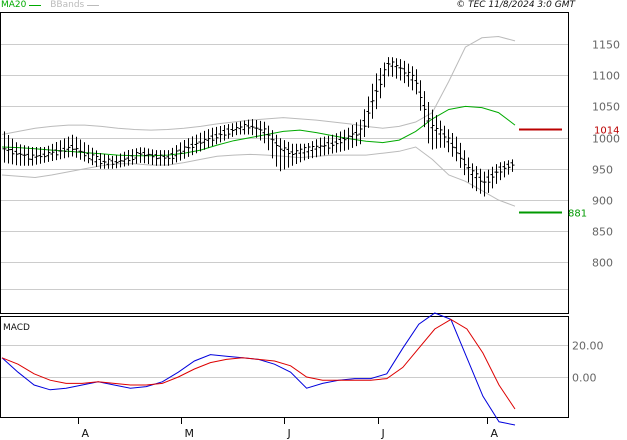  What do you see at coordinates (602, 263) in the screenshot?
I see `price-tick-label: 800` at bounding box center [602, 263].